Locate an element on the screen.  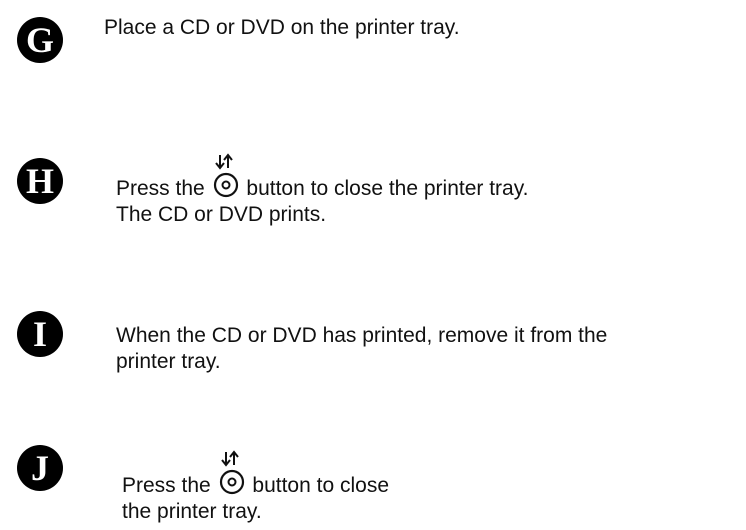
step-j-line-2: the printer tray. is located at coordinates (192, 511).